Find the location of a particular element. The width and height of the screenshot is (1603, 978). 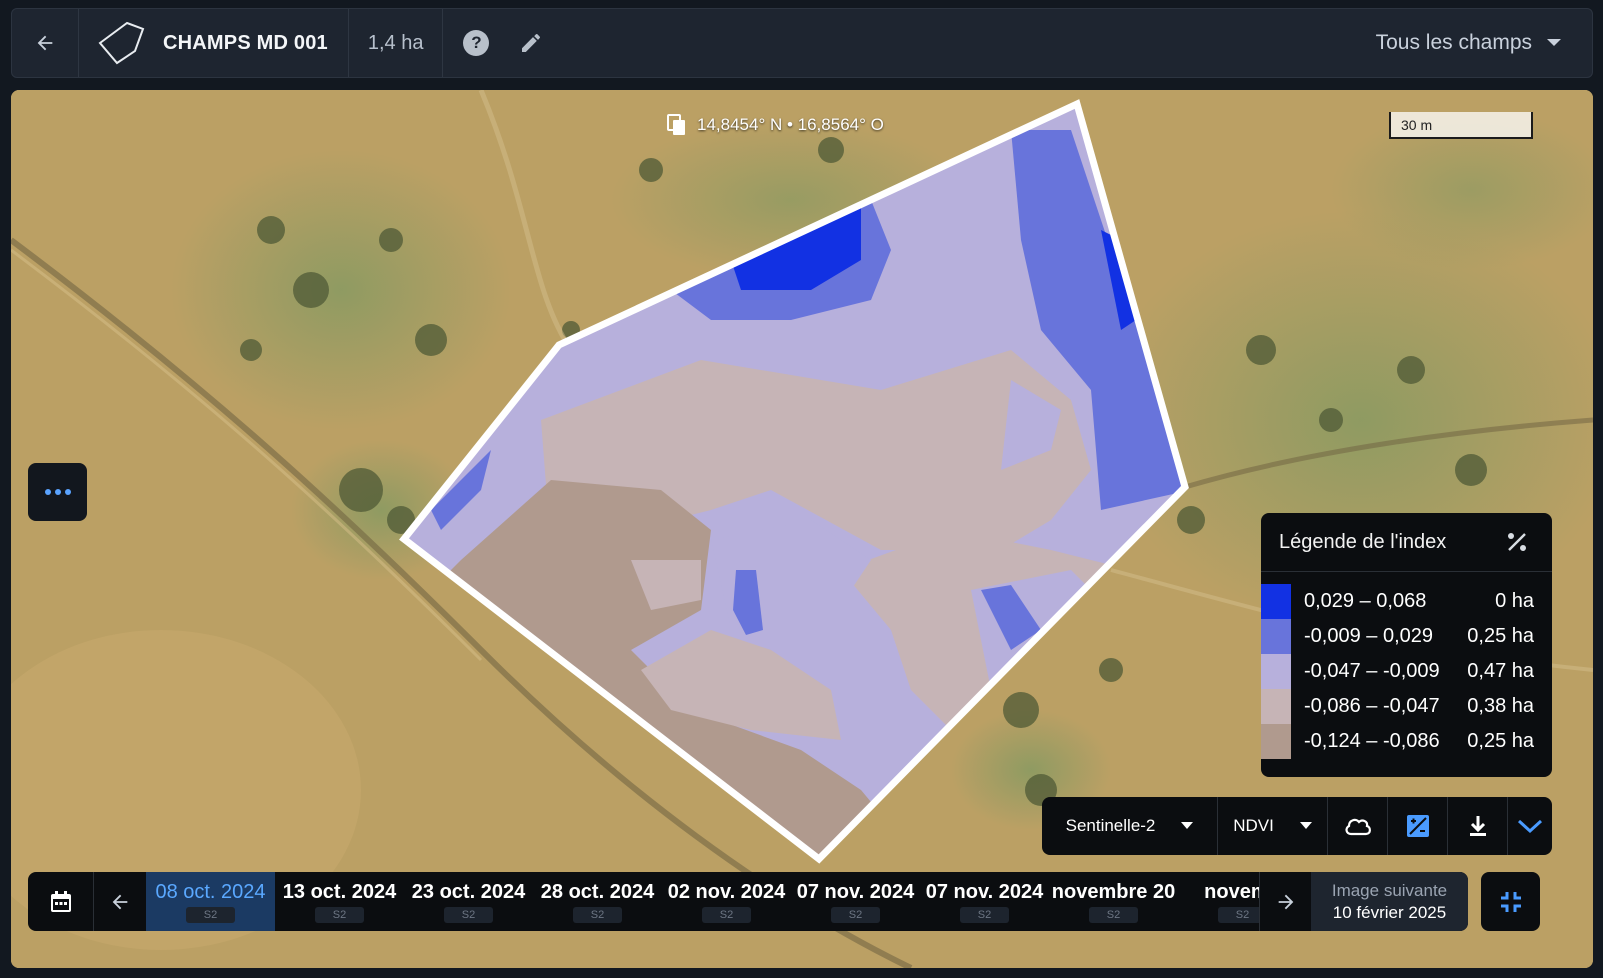

more-options-button is located at coordinates (57, 492).